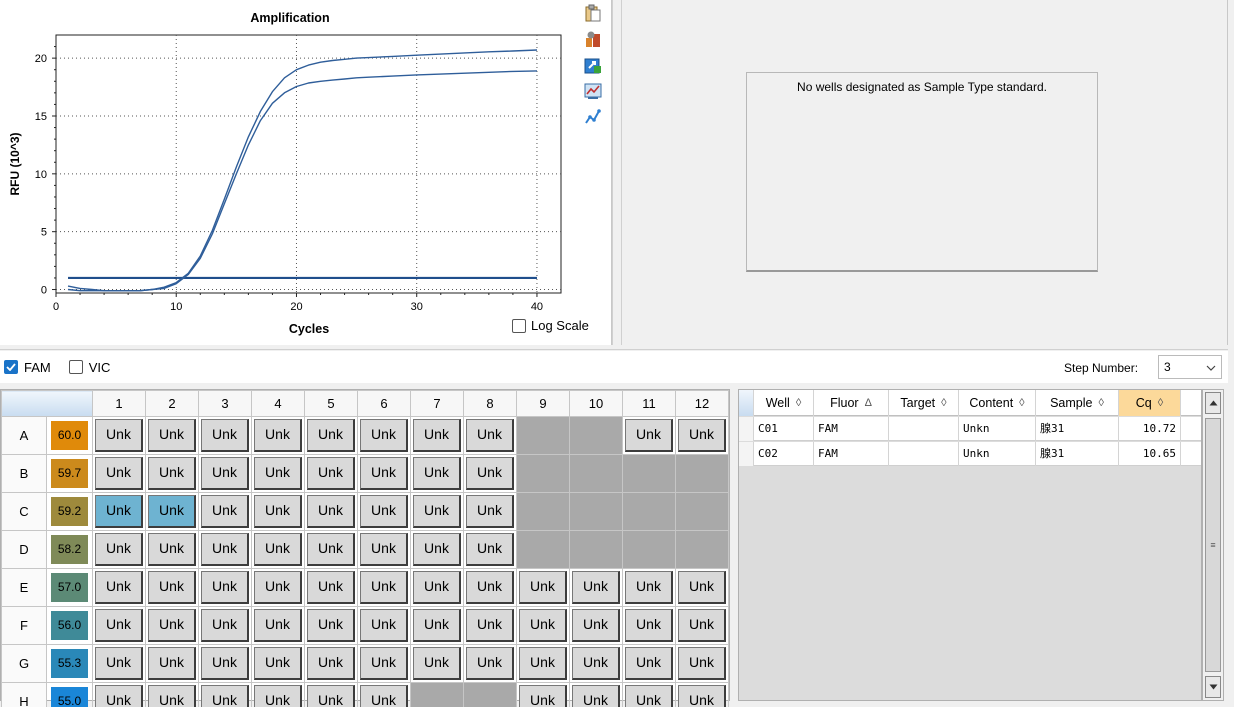 Image resolution: width=1234 pixels, height=707 pixels. I want to click on well-d11, so click(649, 549).